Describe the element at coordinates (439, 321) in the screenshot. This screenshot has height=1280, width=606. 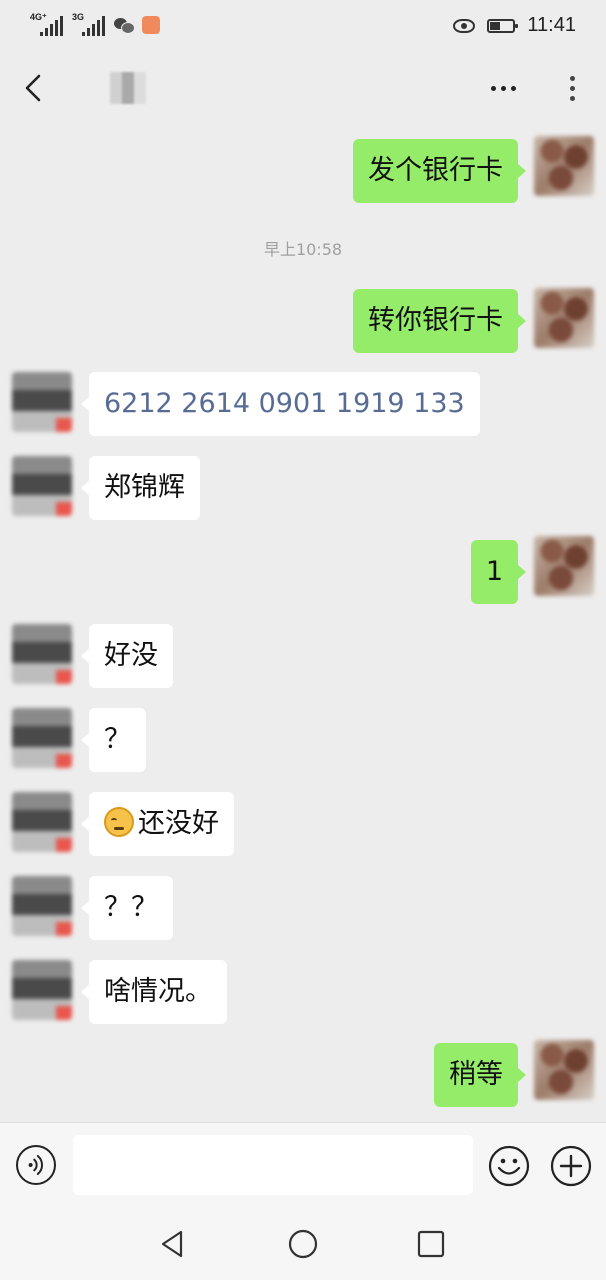
I see `message-bubble-sent: 转你银行卡` at that location.